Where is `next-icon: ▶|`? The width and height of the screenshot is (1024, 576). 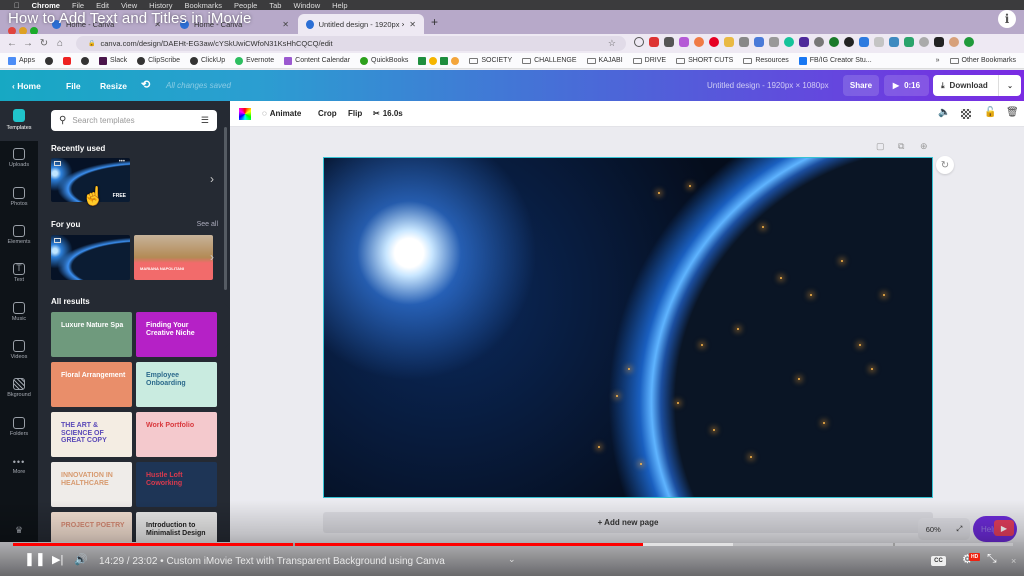 next-icon: ▶| is located at coordinates (57, 559).